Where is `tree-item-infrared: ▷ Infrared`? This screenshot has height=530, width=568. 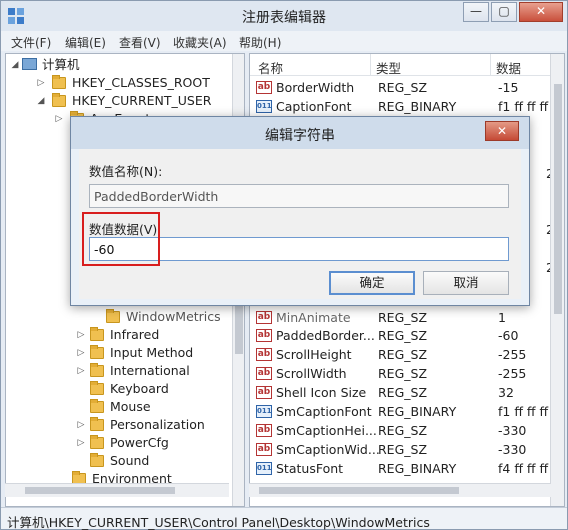
tree-item-infrared: ▷ Infrared is located at coordinates (116, 335).